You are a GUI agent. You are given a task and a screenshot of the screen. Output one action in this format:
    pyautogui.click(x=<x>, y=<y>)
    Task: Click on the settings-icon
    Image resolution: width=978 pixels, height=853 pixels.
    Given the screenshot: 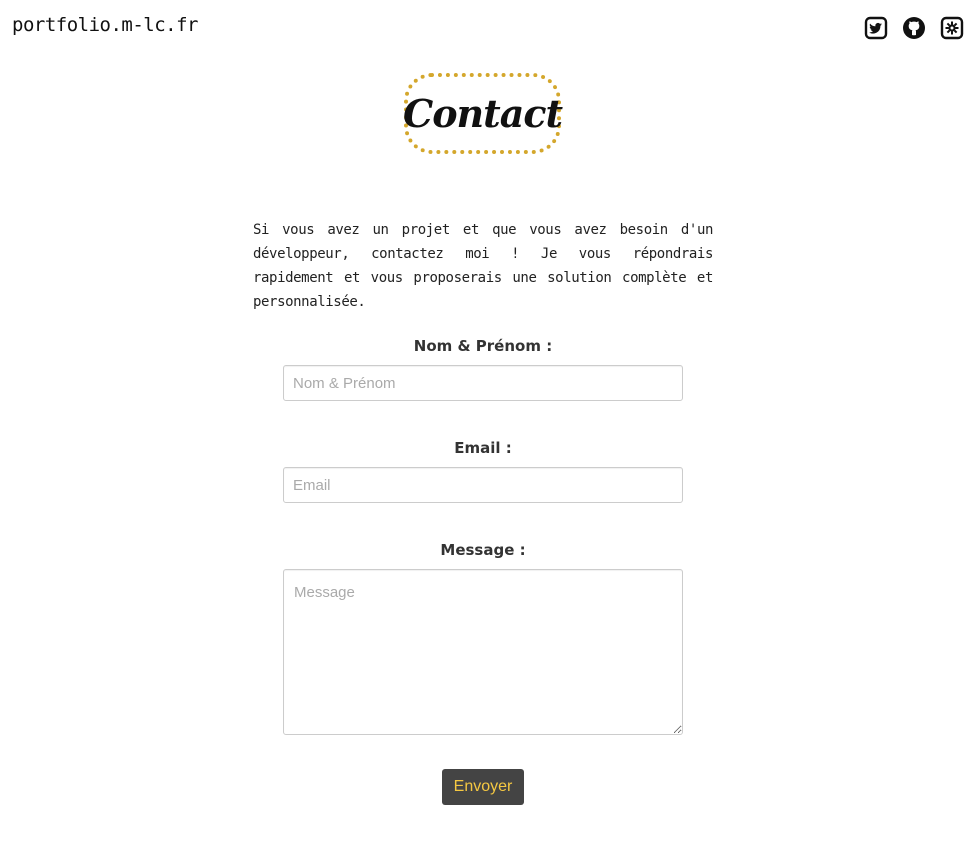 What is the action you would take?
    pyautogui.click(x=952, y=28)
    